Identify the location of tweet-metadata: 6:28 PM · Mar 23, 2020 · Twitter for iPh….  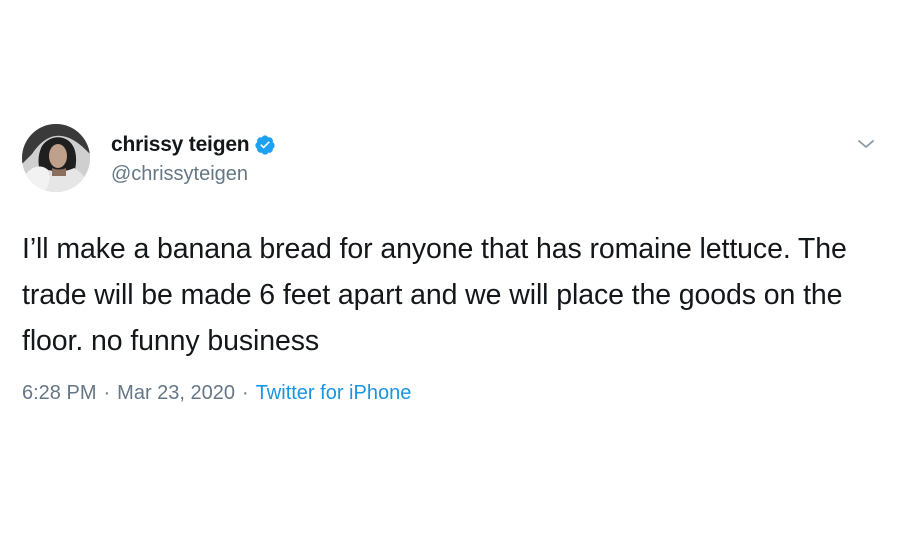
(452, 393).